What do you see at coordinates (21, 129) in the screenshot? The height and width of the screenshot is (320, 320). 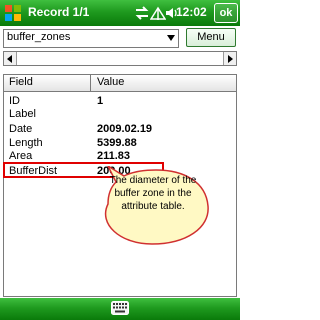 I see `field-name: Date` at bounding box center [21, 129].